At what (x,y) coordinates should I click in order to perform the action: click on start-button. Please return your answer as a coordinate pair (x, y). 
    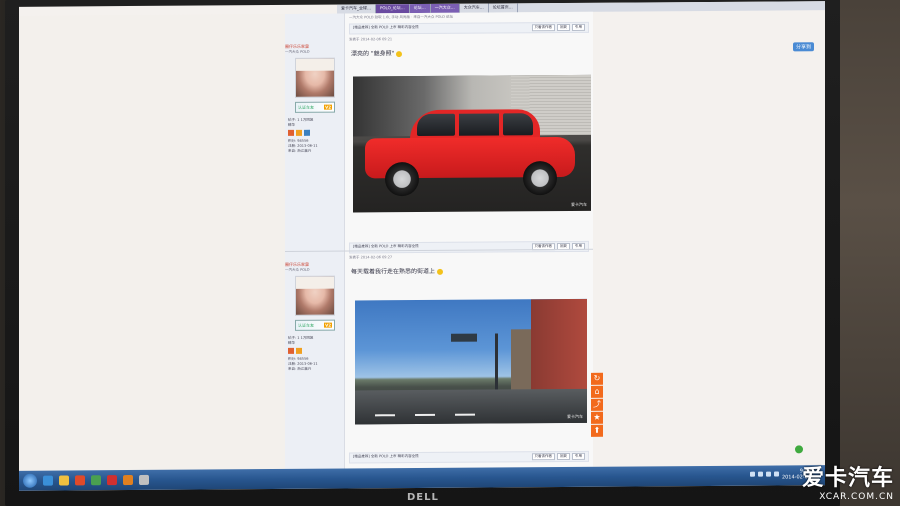
    Looking at the image, I should click on (30, 480).